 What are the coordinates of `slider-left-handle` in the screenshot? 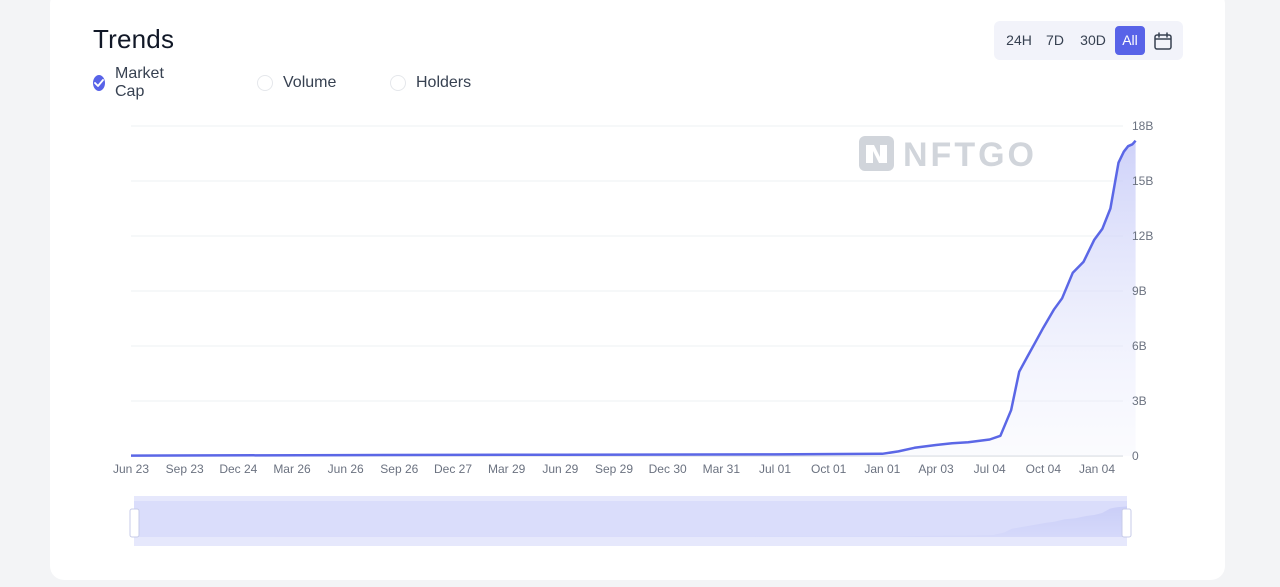 It's located at (134, 523).